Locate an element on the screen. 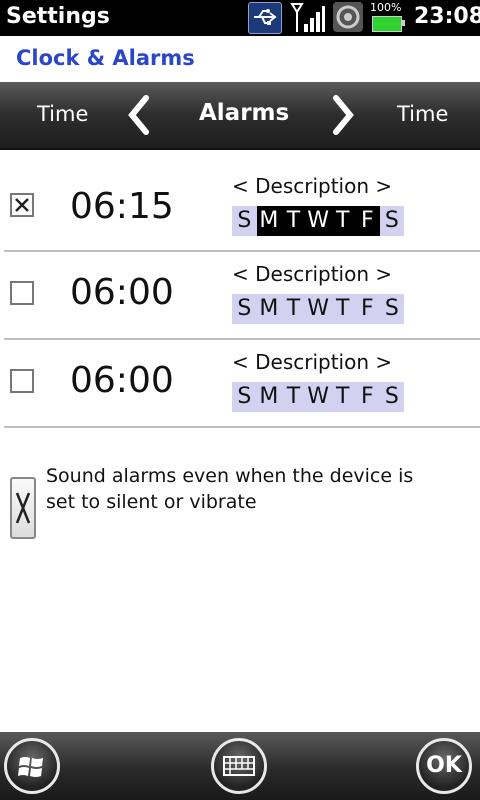  battery-icon: 100% is located at coordinates (388, 18).